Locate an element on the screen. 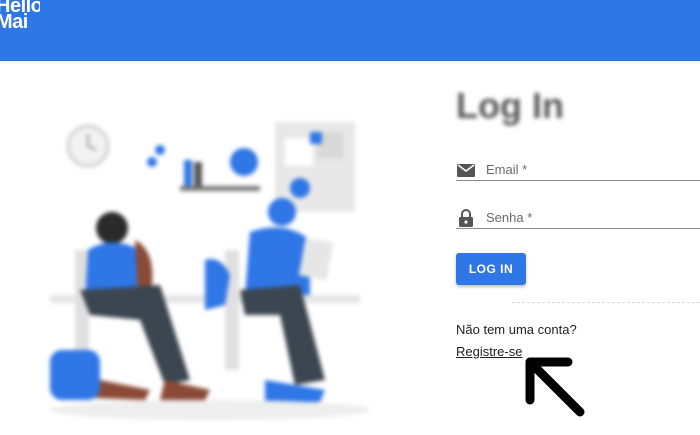  section-divider is located at coordinates (606, 302).